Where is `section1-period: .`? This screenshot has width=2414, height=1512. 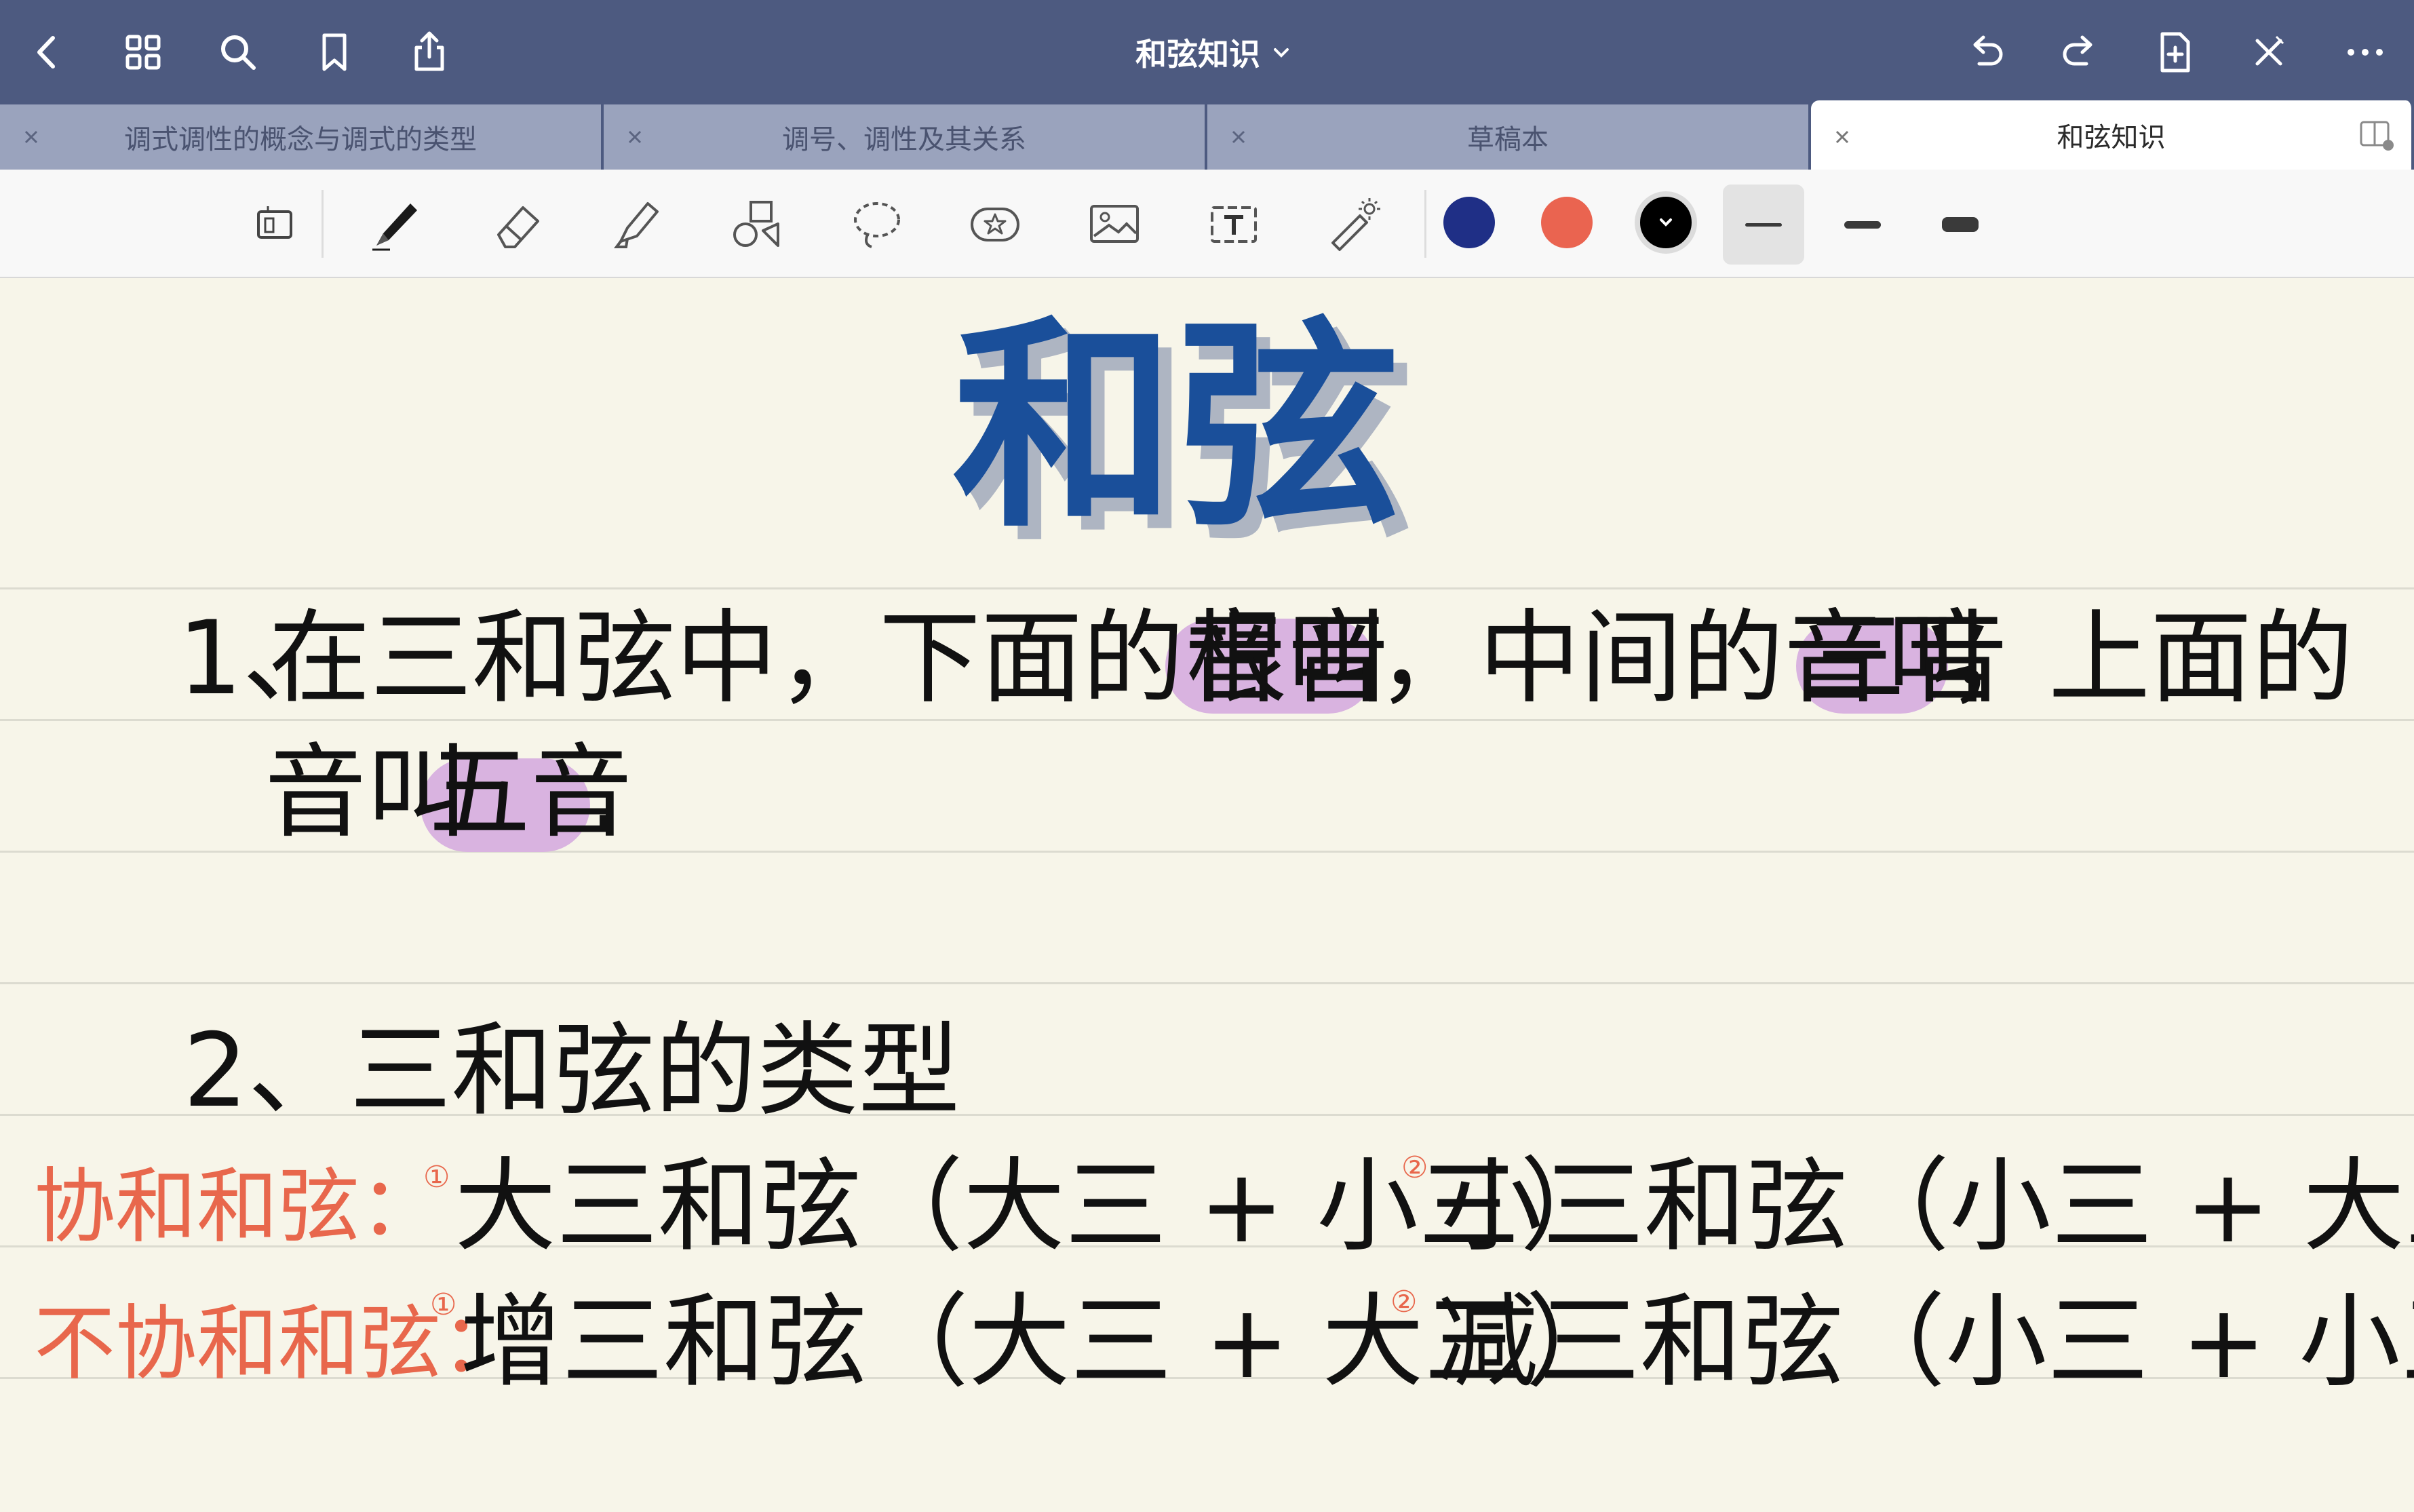 section1-period: . is located at coordinates (605, 793).